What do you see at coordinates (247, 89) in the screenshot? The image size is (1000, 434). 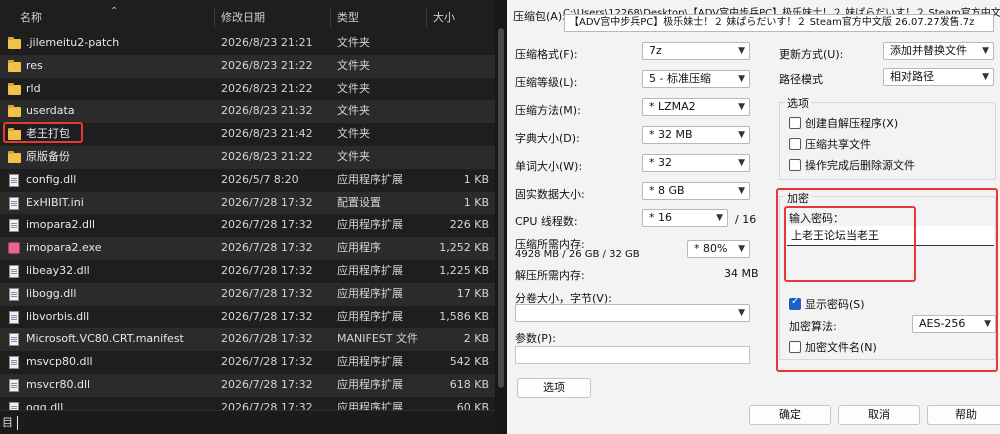 I see `file-row: rld 2026/8/23 21:22 文件夹` at bounding box center [247, 89].